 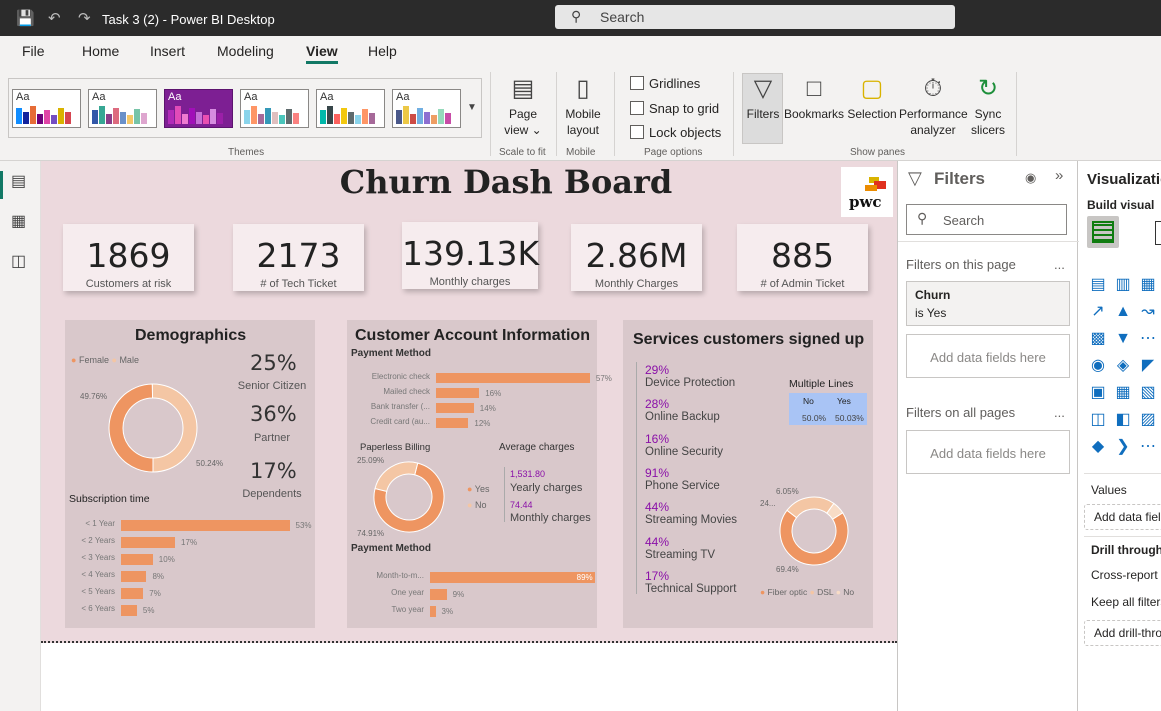 What do you see at coordinates (274, 108) in the screenshot?
I see `theme-swatch-4: Aa` at bounding box center [274, 108].